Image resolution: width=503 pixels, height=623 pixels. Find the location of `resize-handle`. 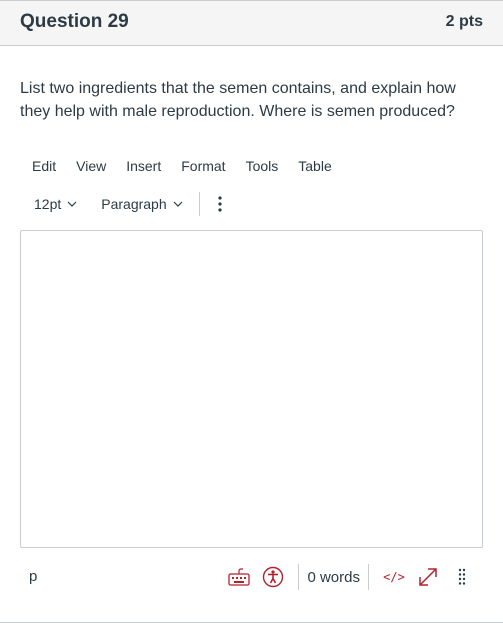

resize-handle is located at coordinates (462, 577).